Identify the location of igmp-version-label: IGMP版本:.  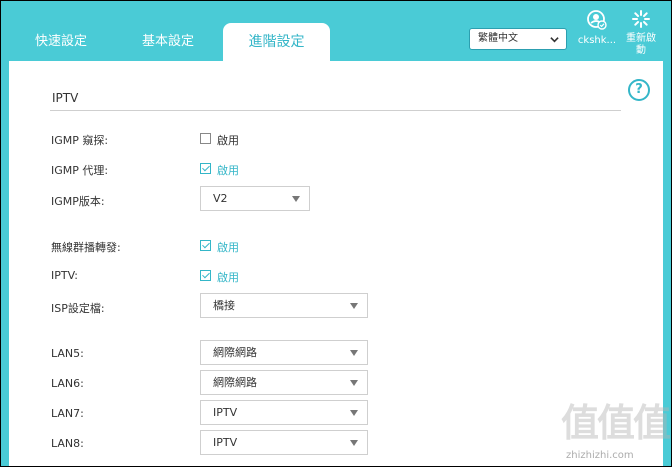
(78, 201).